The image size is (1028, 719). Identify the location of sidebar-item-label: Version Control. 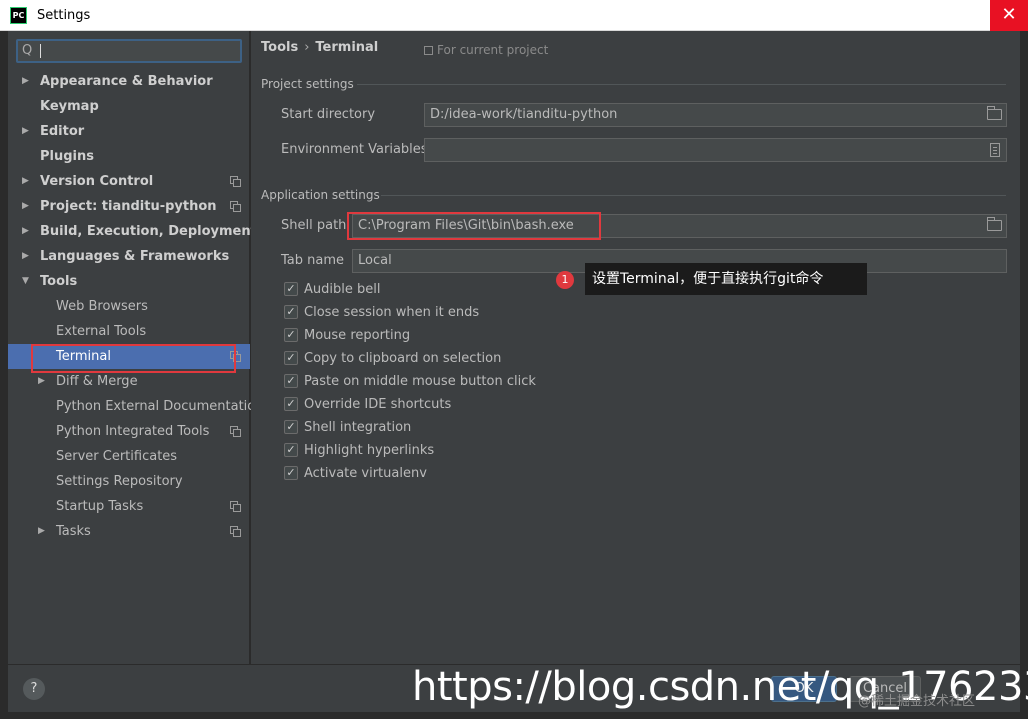
(97, 181).